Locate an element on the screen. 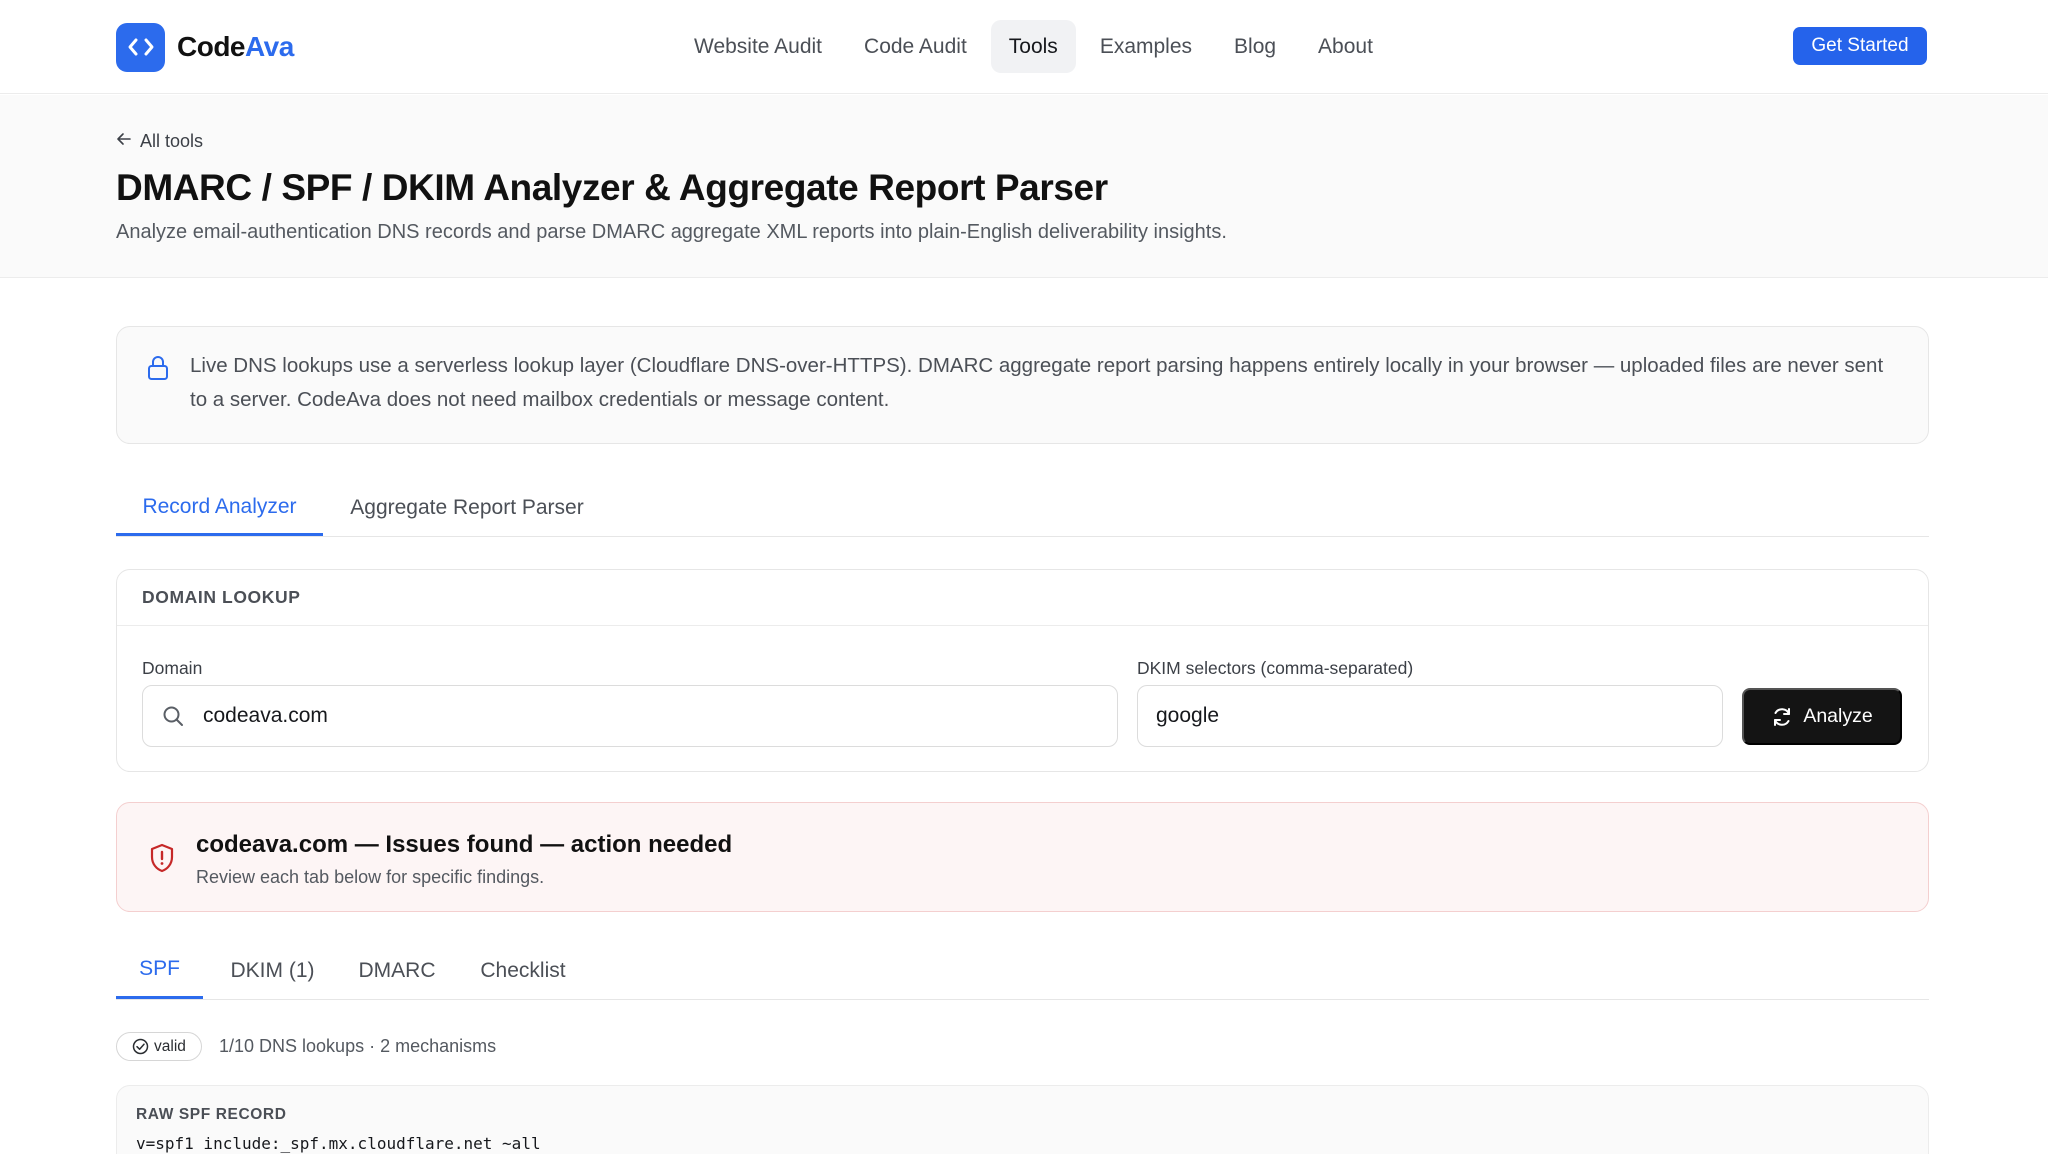  tab-dmarc: DMARC is located at coordinates (397, 970).